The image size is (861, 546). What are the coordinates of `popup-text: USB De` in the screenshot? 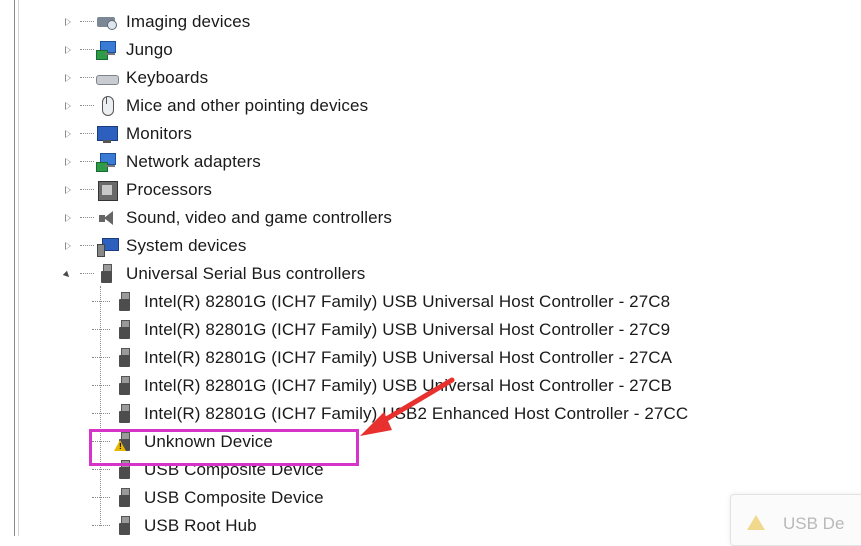 It's located at (814, 523).